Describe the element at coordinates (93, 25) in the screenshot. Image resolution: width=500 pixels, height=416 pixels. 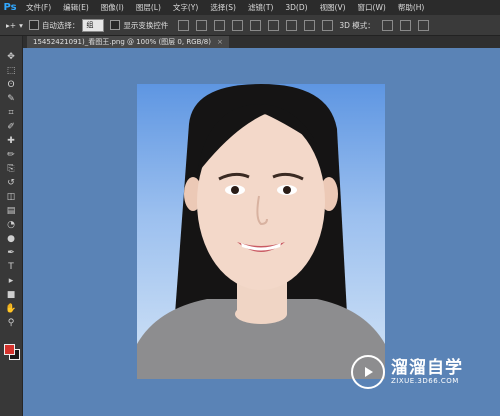
I see `auto-select-dropdown: 组` at that location.